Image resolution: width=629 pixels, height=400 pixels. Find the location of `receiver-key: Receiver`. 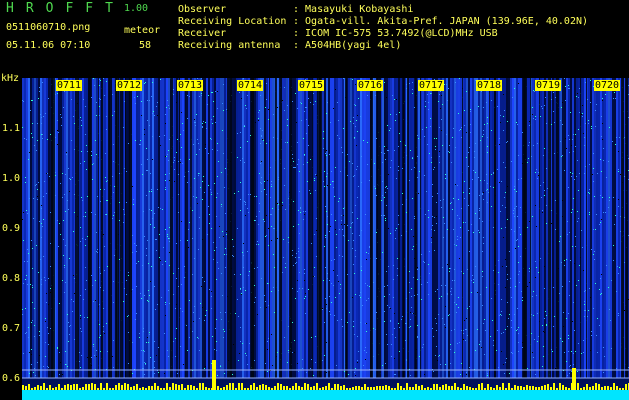

receiver-key: Receiver is located at coordinates (202, 33).